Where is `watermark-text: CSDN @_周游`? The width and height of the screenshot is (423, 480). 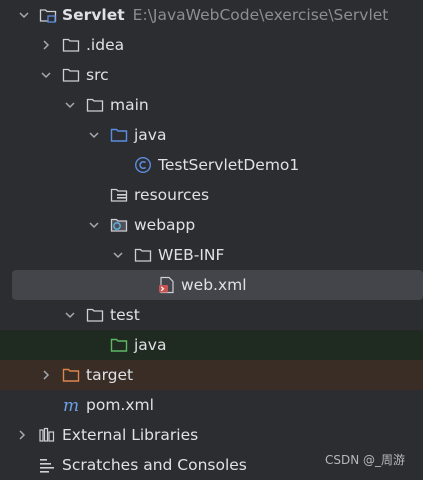
watermark-text: CSDN @_周游 is located at coordinates (364, 460).